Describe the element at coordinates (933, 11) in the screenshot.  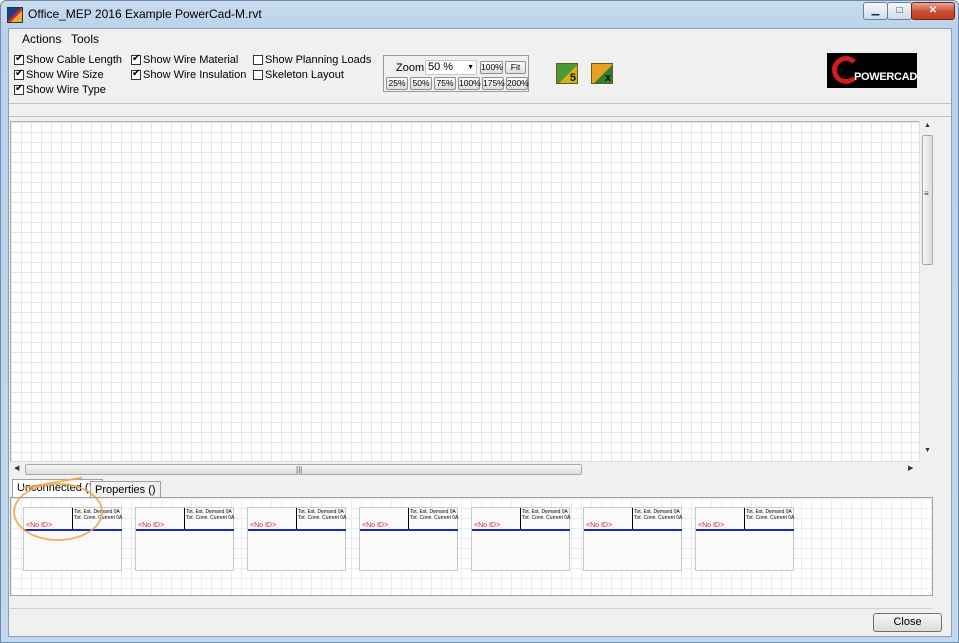
I see `close-window-button: ✕` at that location.